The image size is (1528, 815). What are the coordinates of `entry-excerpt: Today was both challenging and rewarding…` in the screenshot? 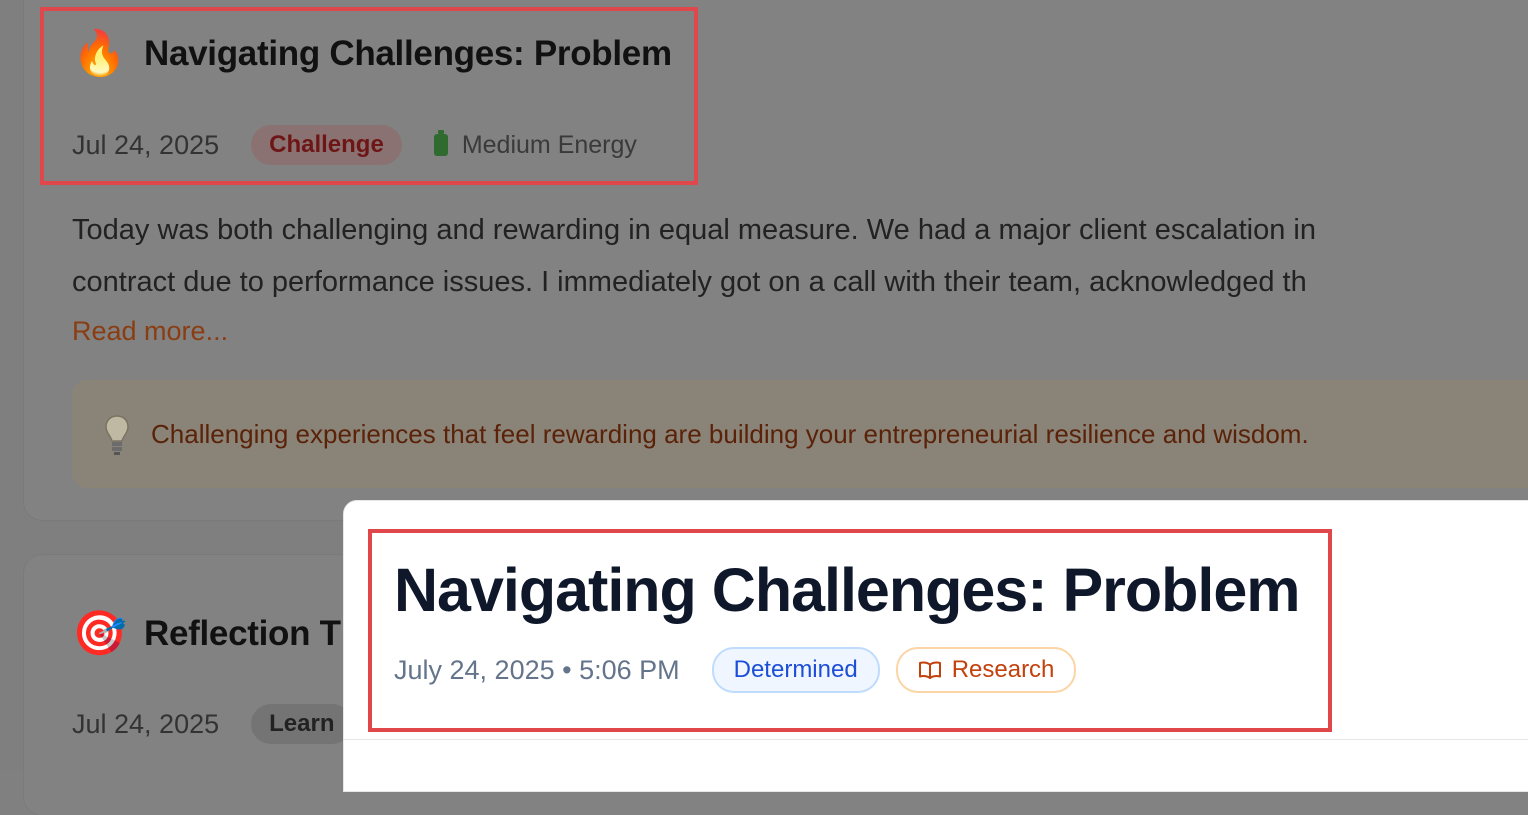 It's located at (800, 256).